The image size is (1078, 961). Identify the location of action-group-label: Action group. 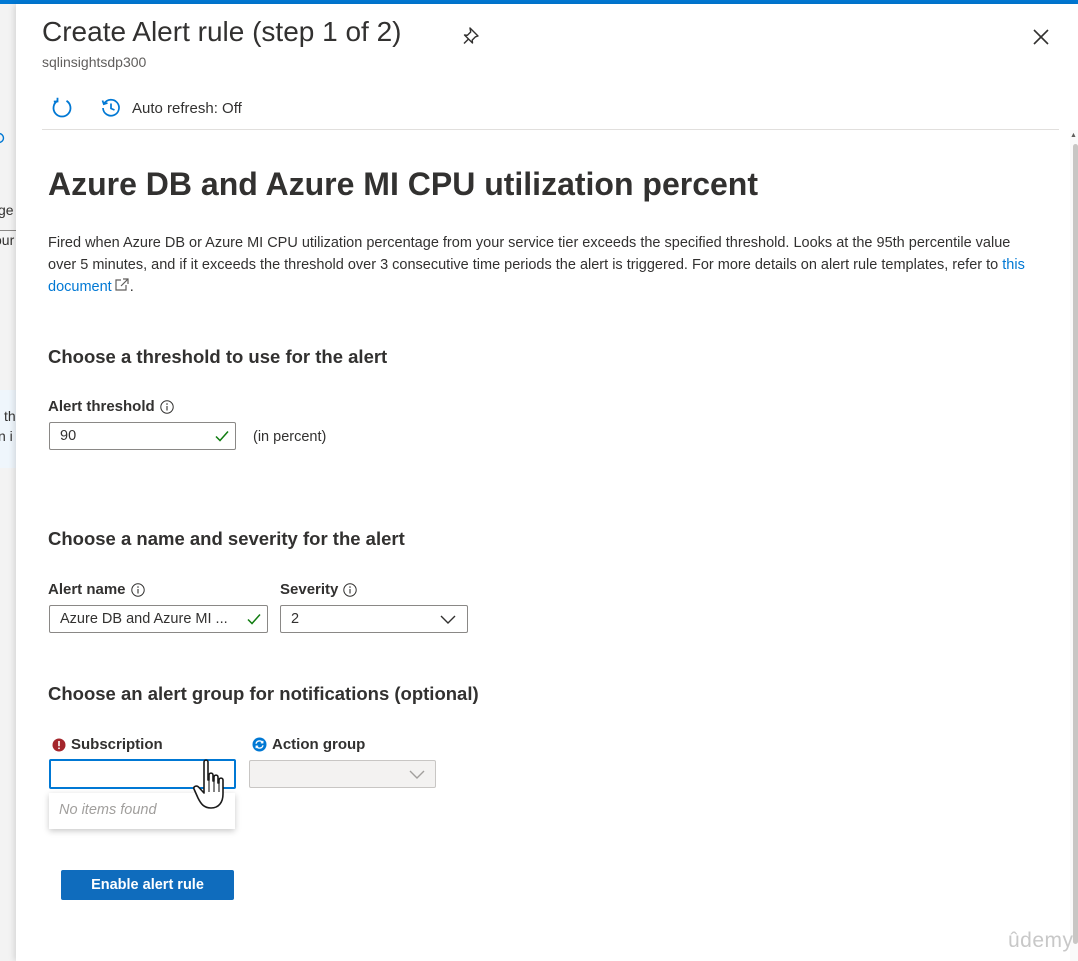
(308, 744).